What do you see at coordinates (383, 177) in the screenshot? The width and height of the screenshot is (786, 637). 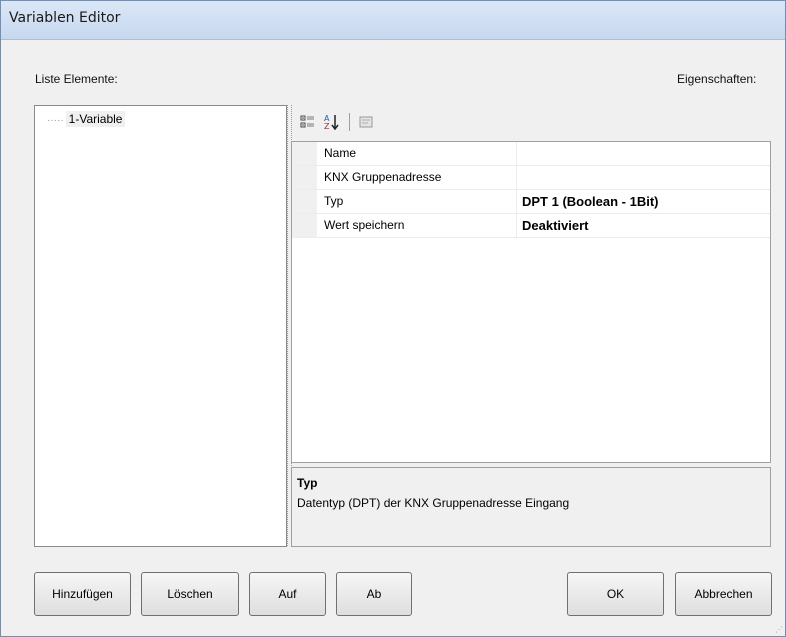 I see `property-name: KNX Gruppenadresse` at bounding box center [383, 177].